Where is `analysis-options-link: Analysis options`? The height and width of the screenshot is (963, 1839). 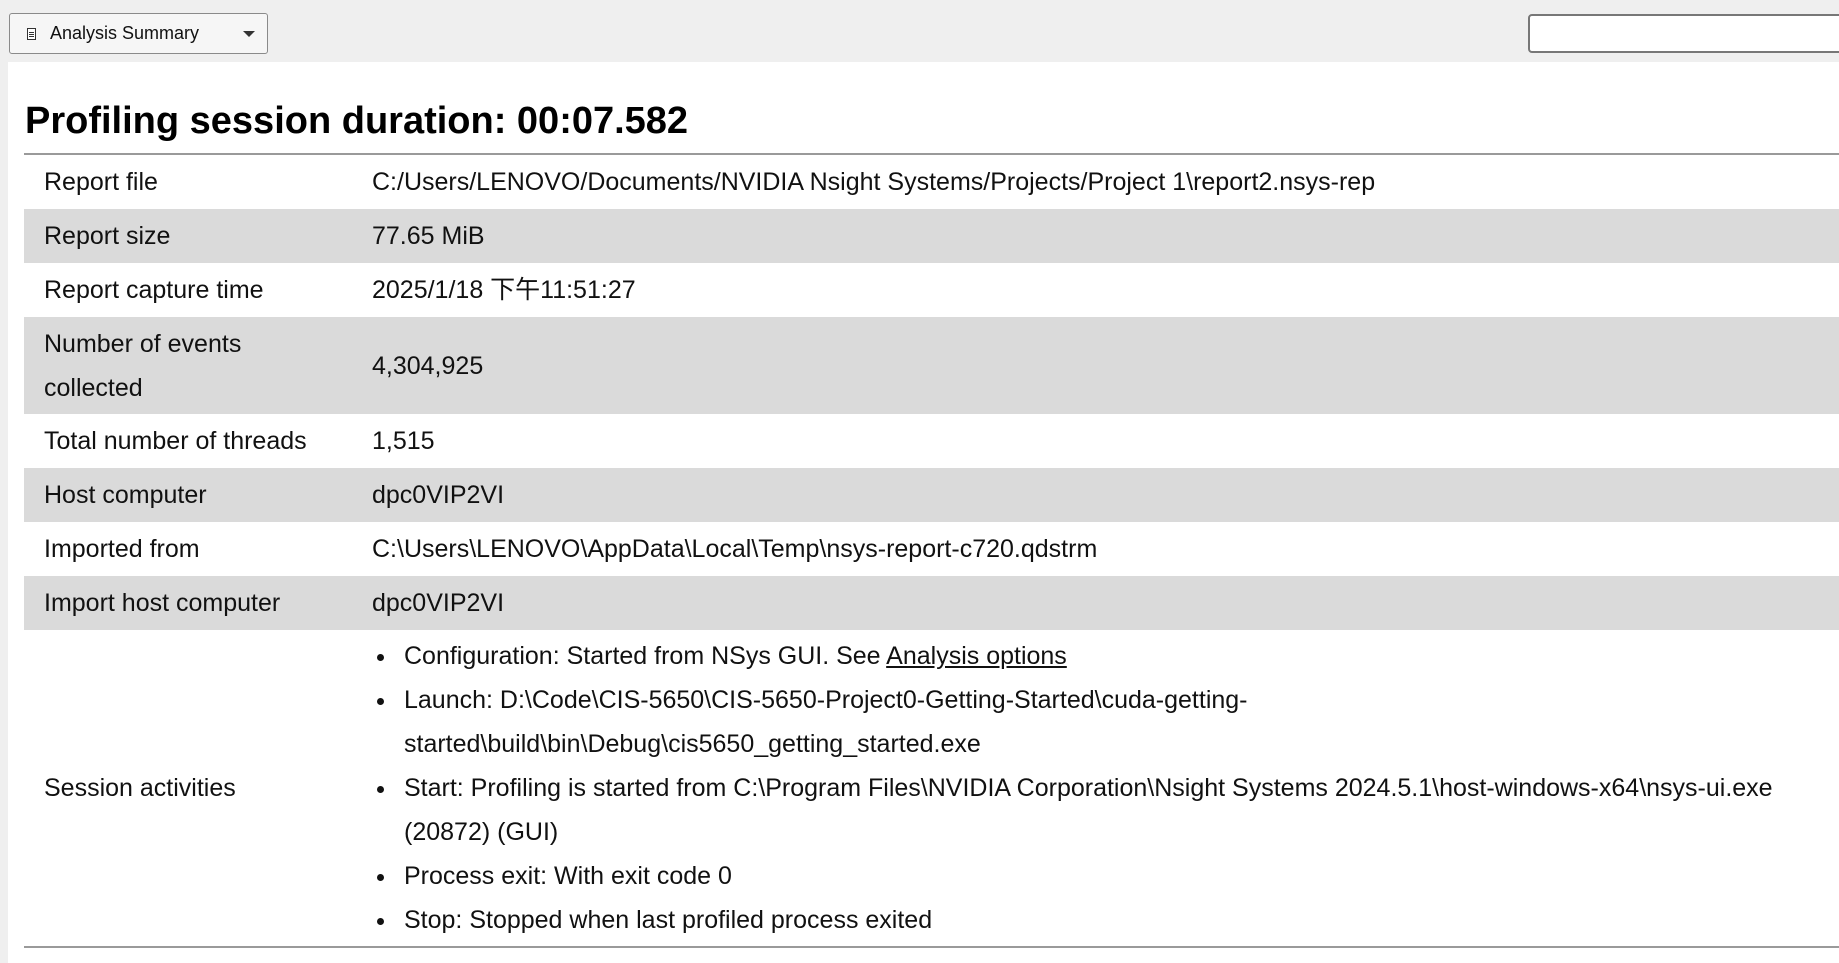
analysis-options-link: Analysis options is located at coordinates (976, 656).